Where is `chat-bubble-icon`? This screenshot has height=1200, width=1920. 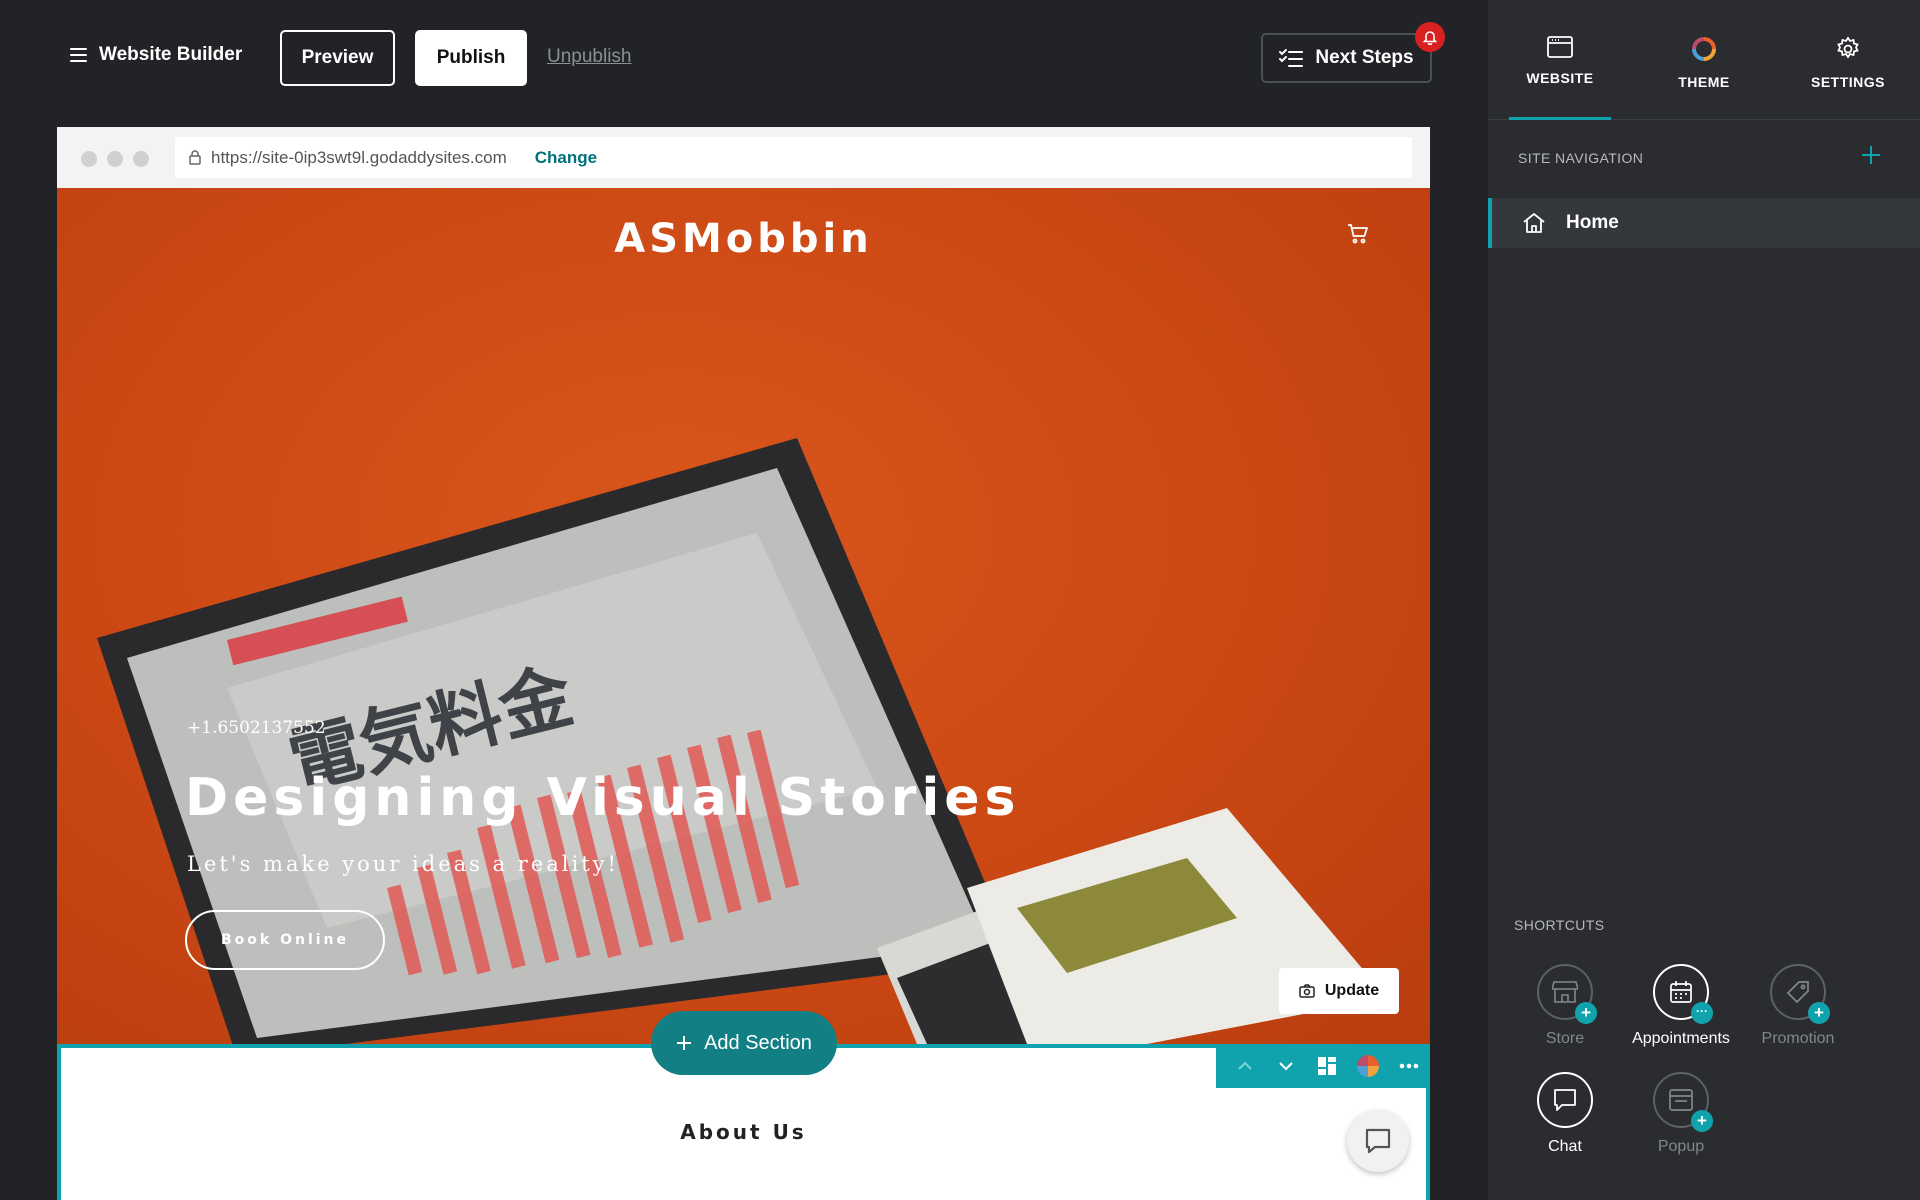 chat-bubble-icon is located at coordinates (1378, 1141).